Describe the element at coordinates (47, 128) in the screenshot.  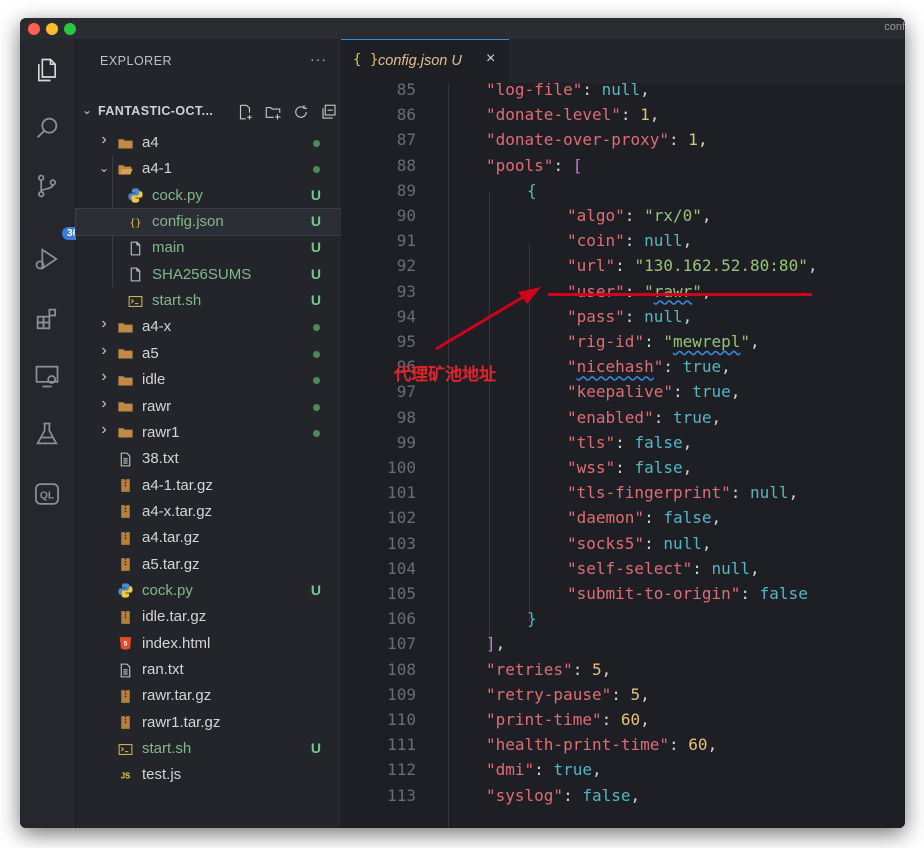
I see `search-icon` at that location.